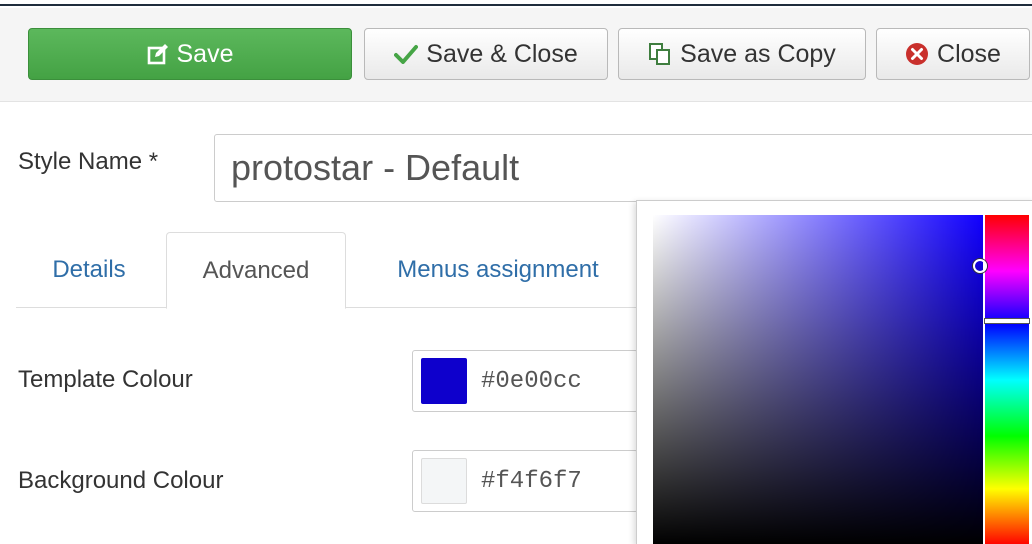  Describe the element at coordinates (88, 161) in the screenshot. I see `style-name-label: Style Name *` at that location.